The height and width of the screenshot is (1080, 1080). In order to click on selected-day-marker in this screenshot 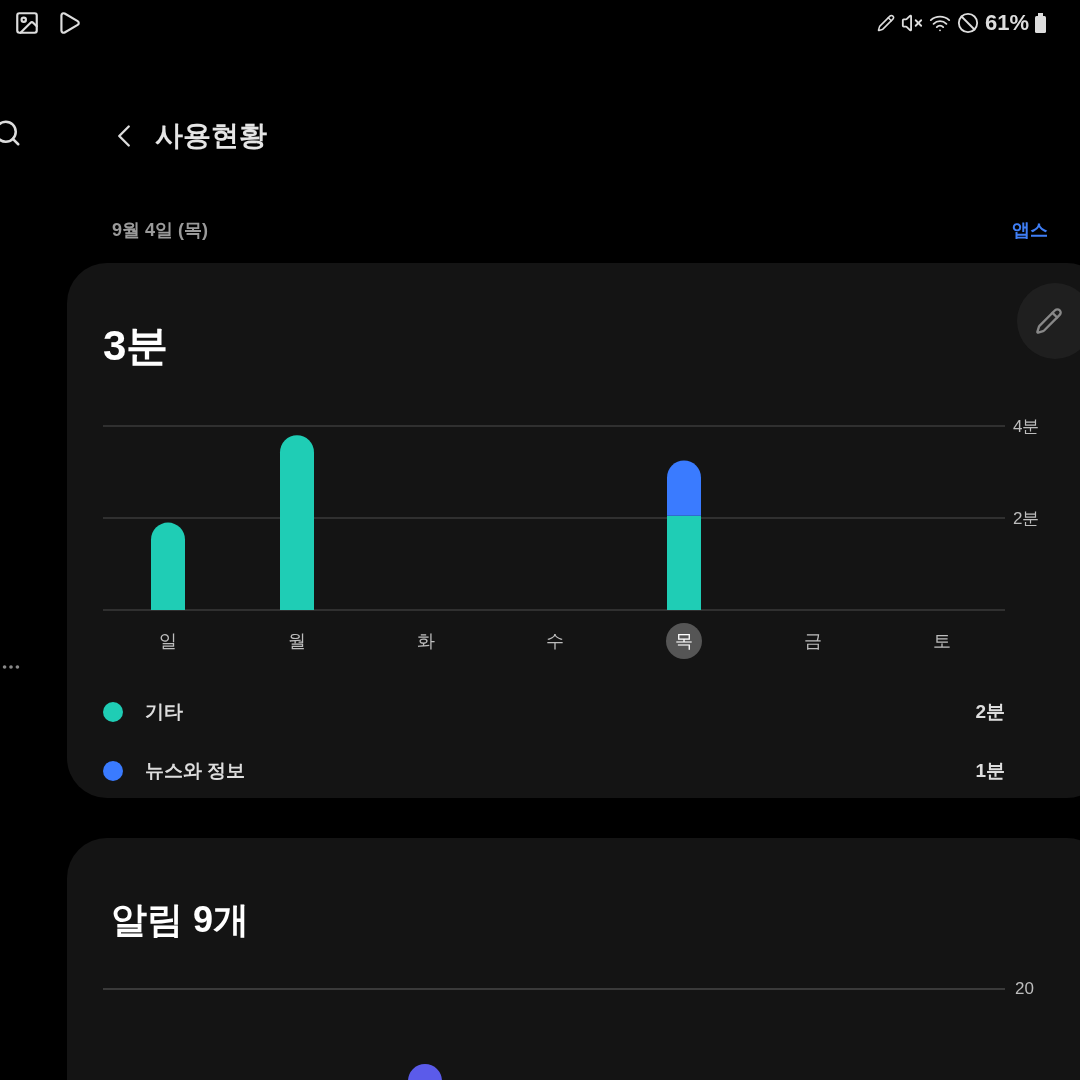, I will do `click(684, 641)`.